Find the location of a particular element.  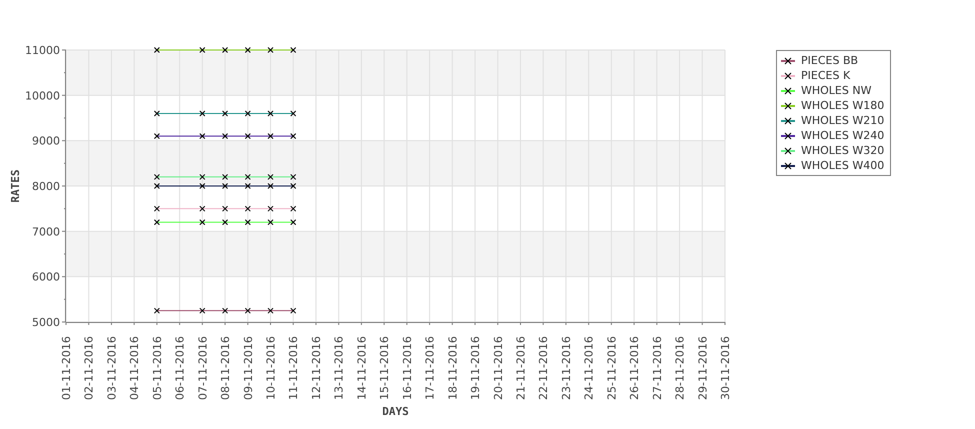

x-tick-label: 16-11-2016 is located at coordinates (407, 368).